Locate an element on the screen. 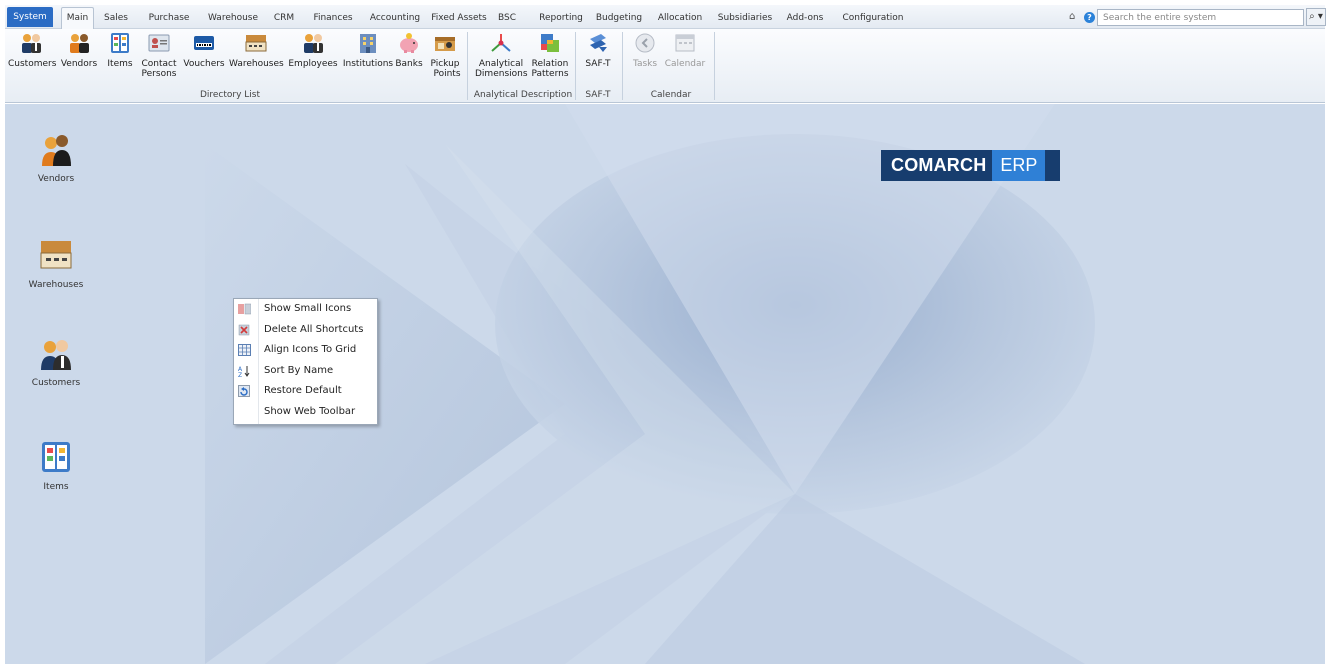 This screenshot has height=664, width=1330. desktop-shortcut-label: Vendors is located at coordinates (56, 179).